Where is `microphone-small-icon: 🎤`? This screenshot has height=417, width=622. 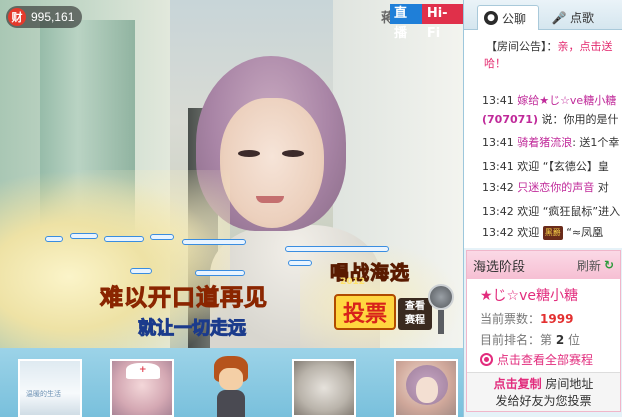 microphone-small-icon: 🎤 is located at coordinates (559, 17).